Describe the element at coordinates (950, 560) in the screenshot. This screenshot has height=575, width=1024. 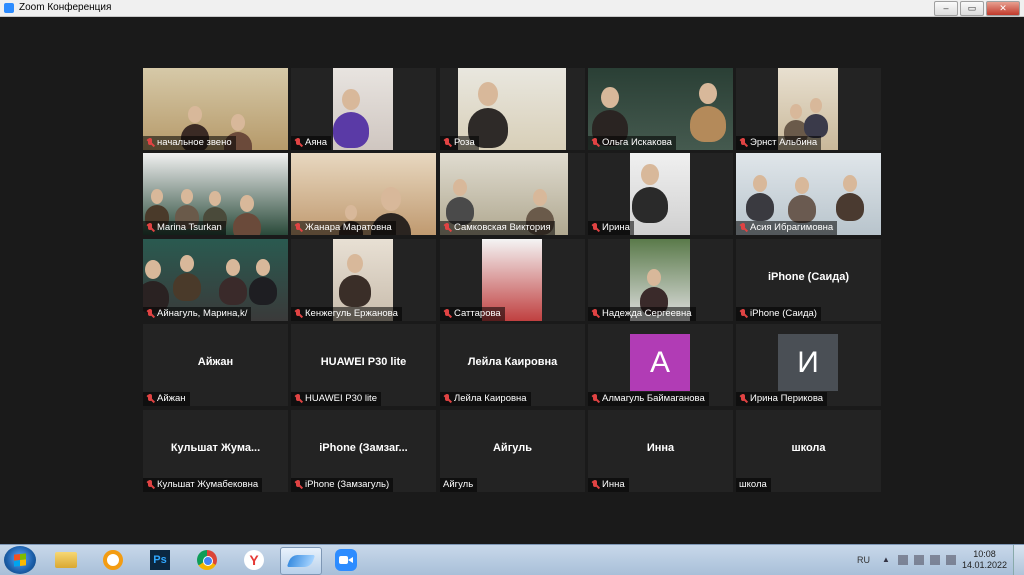
I see `display-icon` at that location.